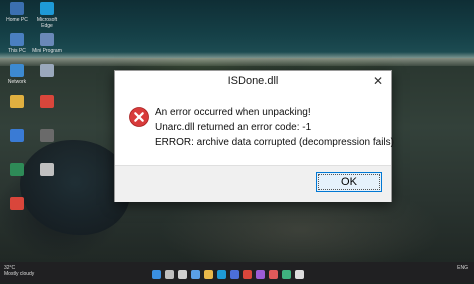  I want to click on language-indicator: ENG, so click(462, 268).